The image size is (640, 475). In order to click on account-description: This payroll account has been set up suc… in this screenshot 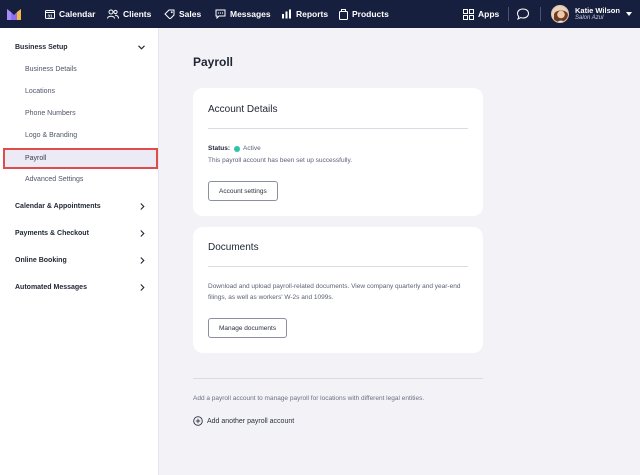, I will do `click(280, 160)`.